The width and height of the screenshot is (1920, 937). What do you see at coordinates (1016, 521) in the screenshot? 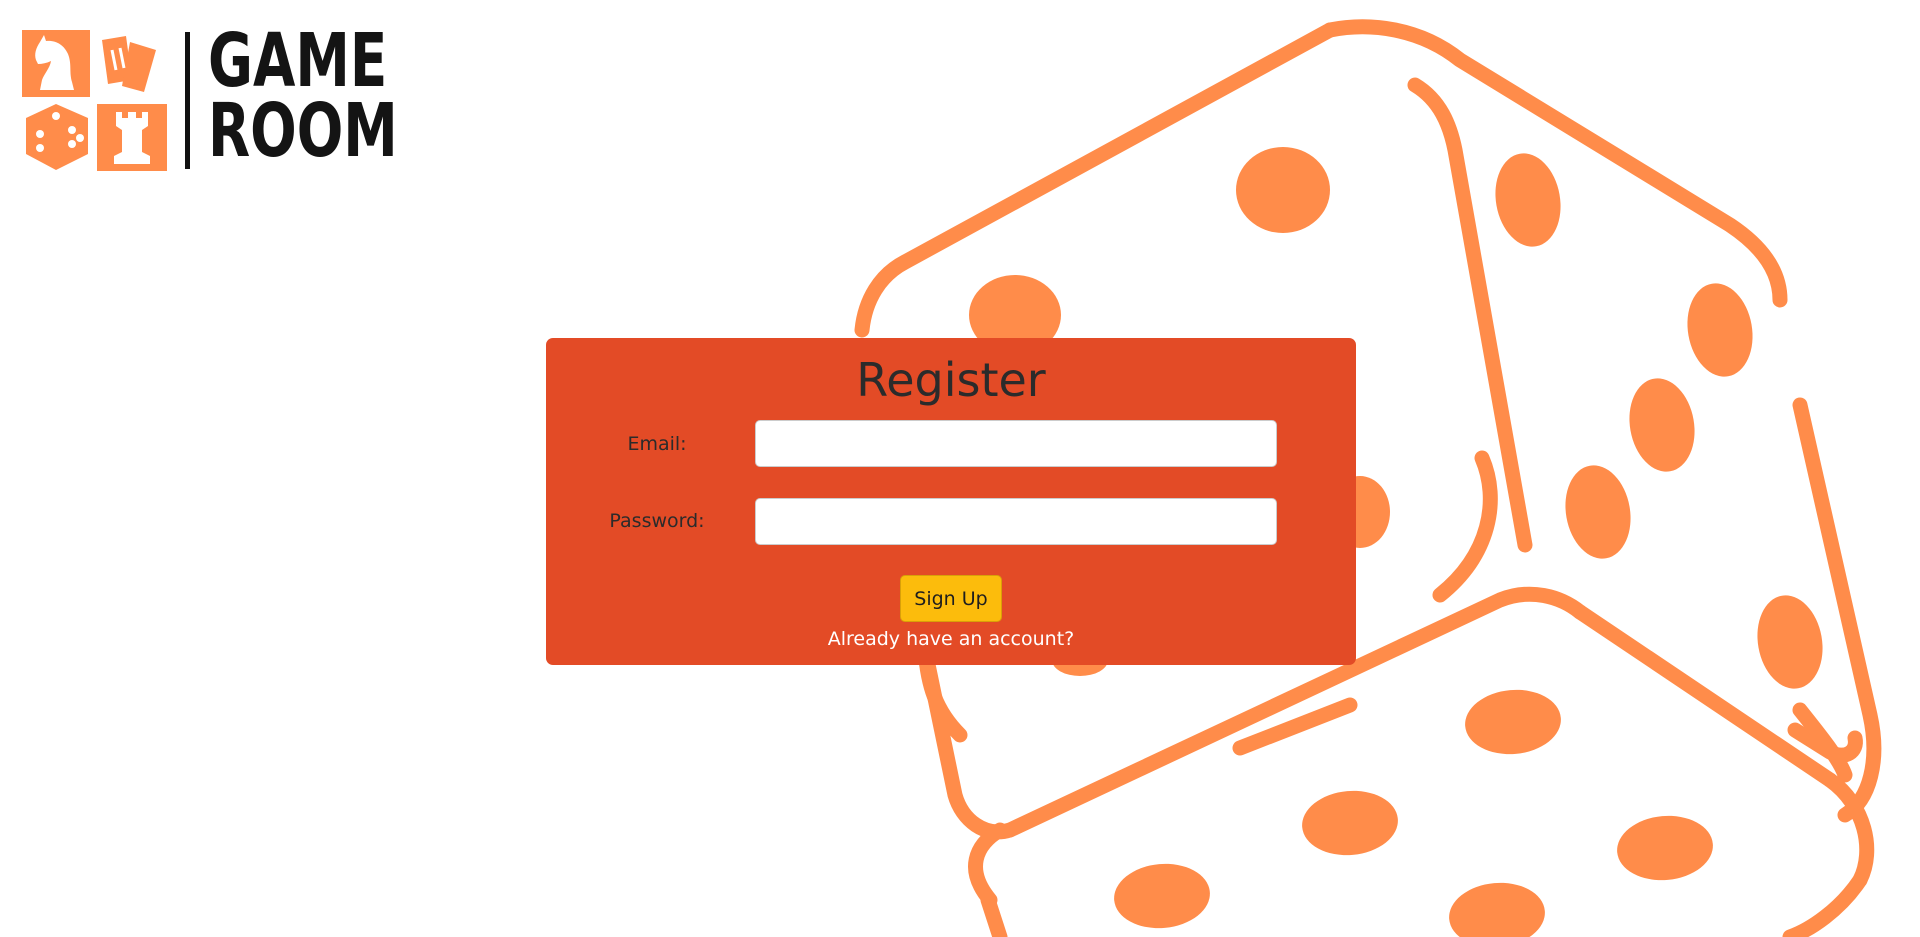
I see `password-field` at bounding box center [1016, 521].